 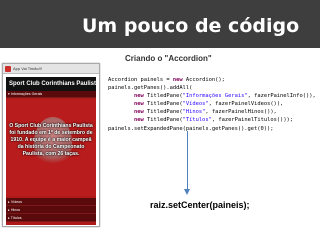 I want to click on root-set-center-call: raiz.setCenter(paineis);, so click(x=200, y=205).